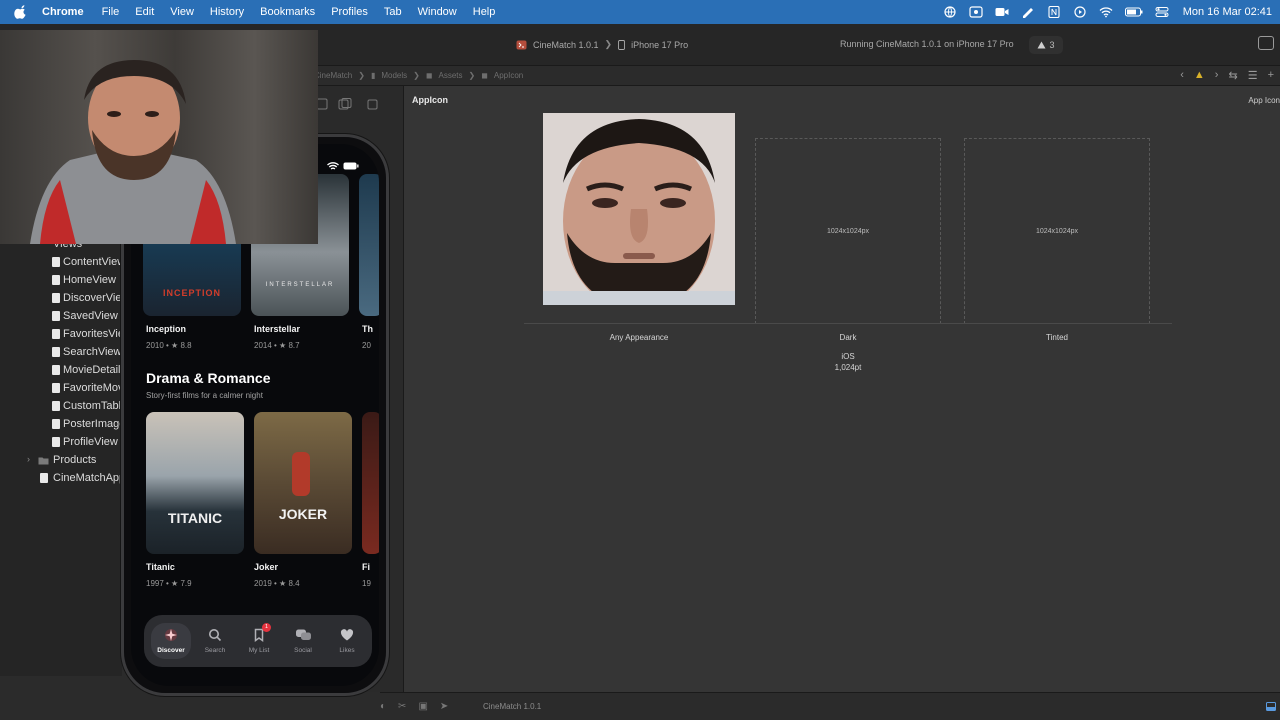  I want to click on apple-icon, so click(21, 12).